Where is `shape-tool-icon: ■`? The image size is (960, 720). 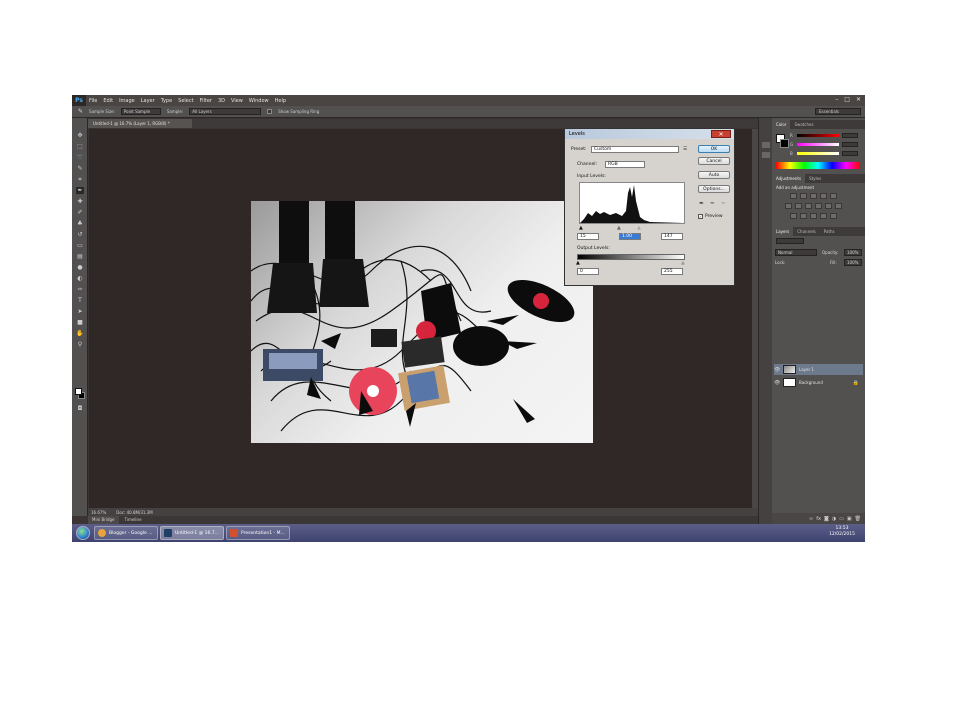
shape-tool-icon: ■ is located at coordinates (80, 322).